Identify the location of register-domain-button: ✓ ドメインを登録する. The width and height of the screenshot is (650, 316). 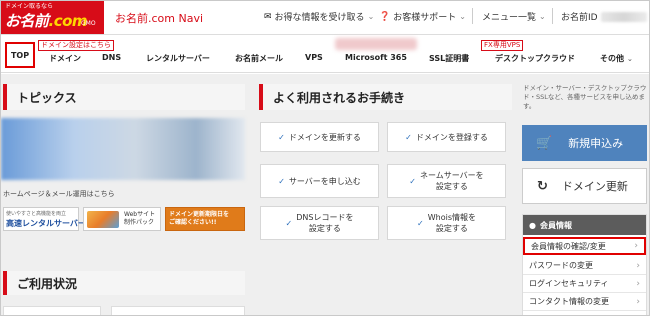
(446, 137).